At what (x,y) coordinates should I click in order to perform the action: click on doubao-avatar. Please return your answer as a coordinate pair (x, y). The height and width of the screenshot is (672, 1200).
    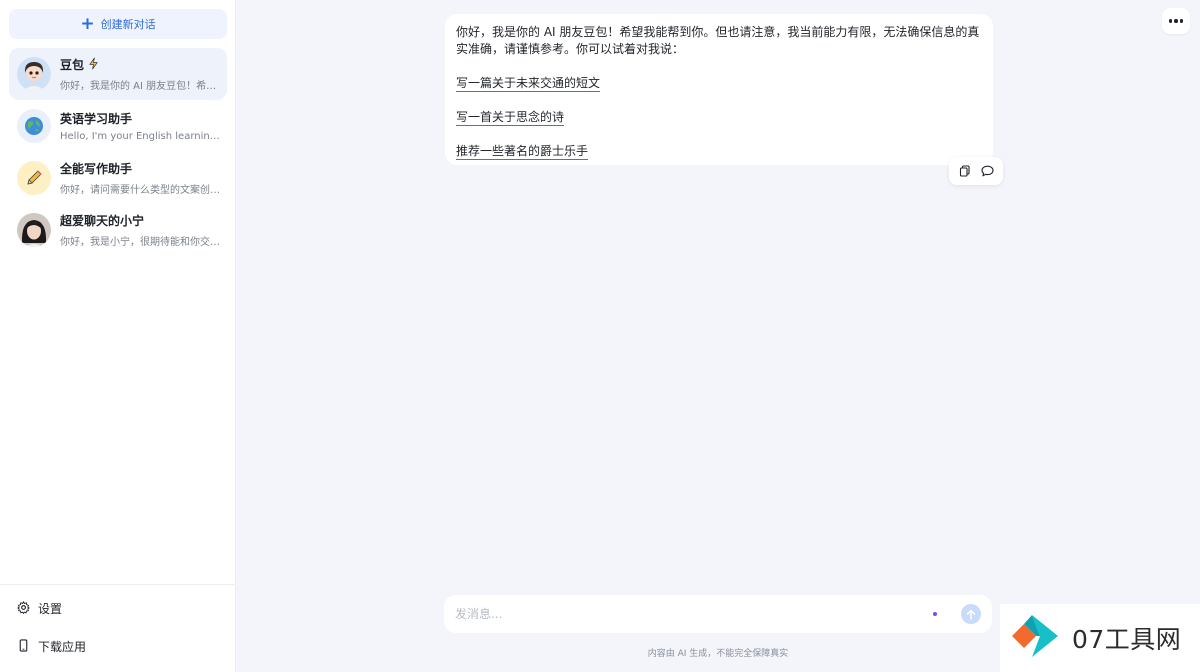
    Looking at the image, I should click on (34, 74).